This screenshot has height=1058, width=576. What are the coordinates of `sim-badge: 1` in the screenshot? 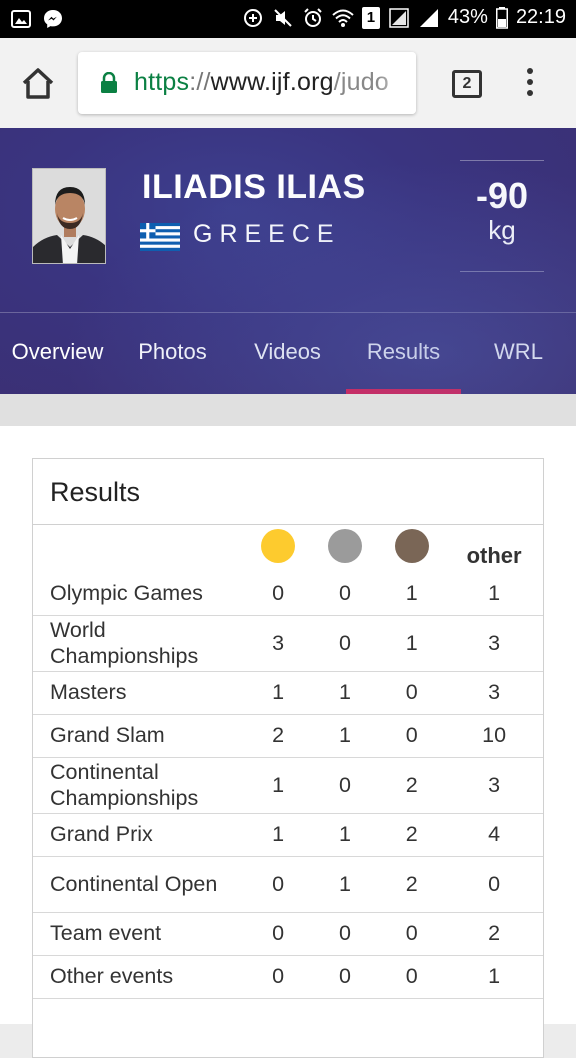 It's located at (370, 17).